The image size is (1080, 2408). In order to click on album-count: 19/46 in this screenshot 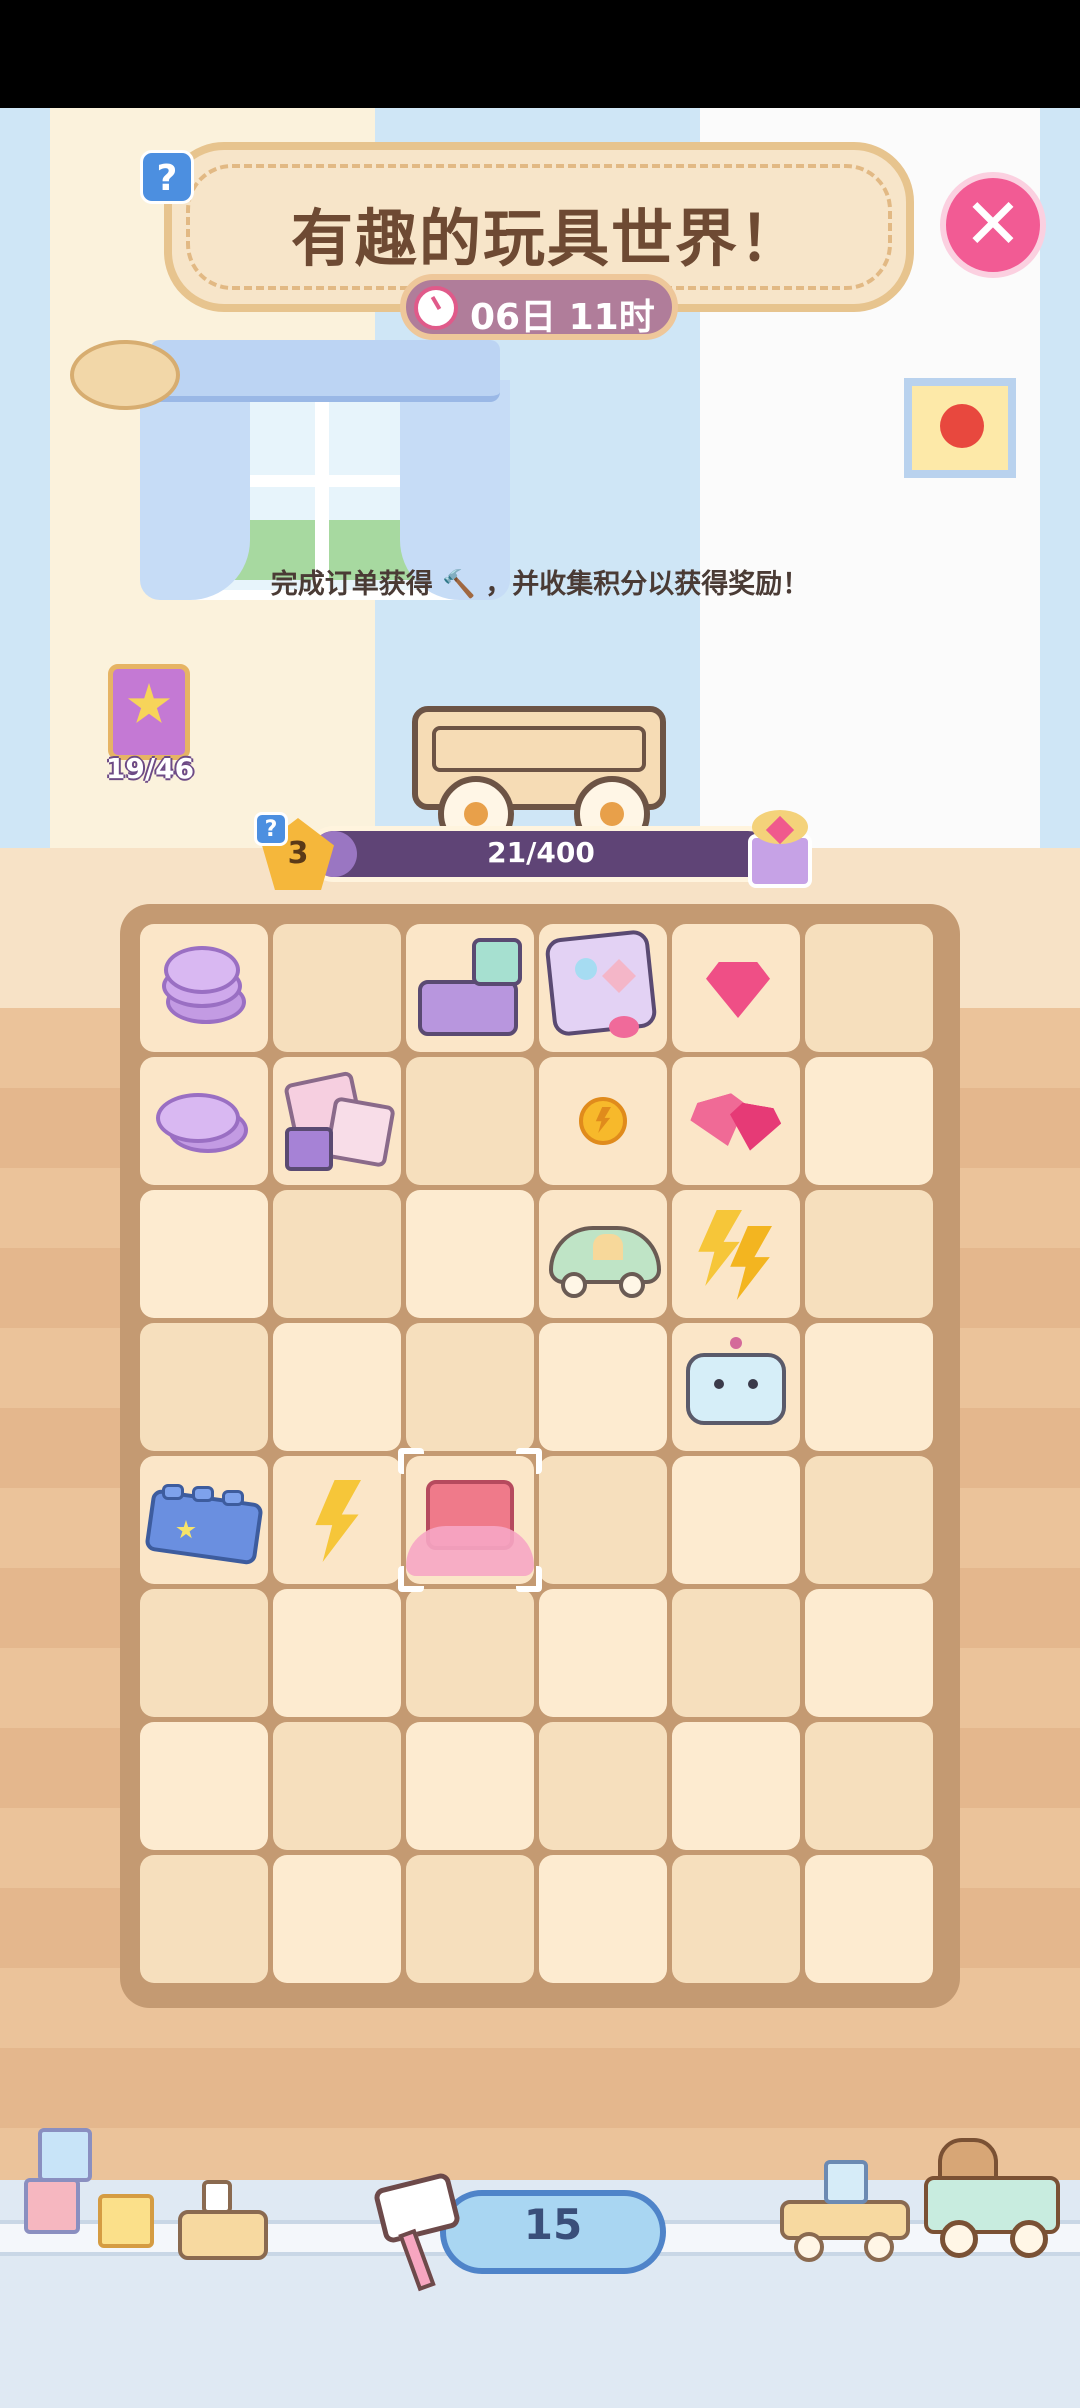, I will do `click(150, 768)`.